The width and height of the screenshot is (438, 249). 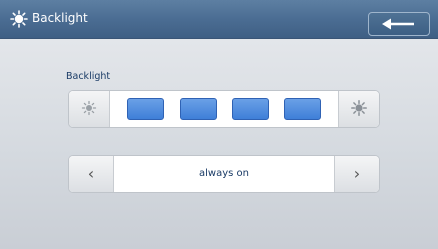 I want to click on previous-mode-button: ‹, so click(x=91, y=174).